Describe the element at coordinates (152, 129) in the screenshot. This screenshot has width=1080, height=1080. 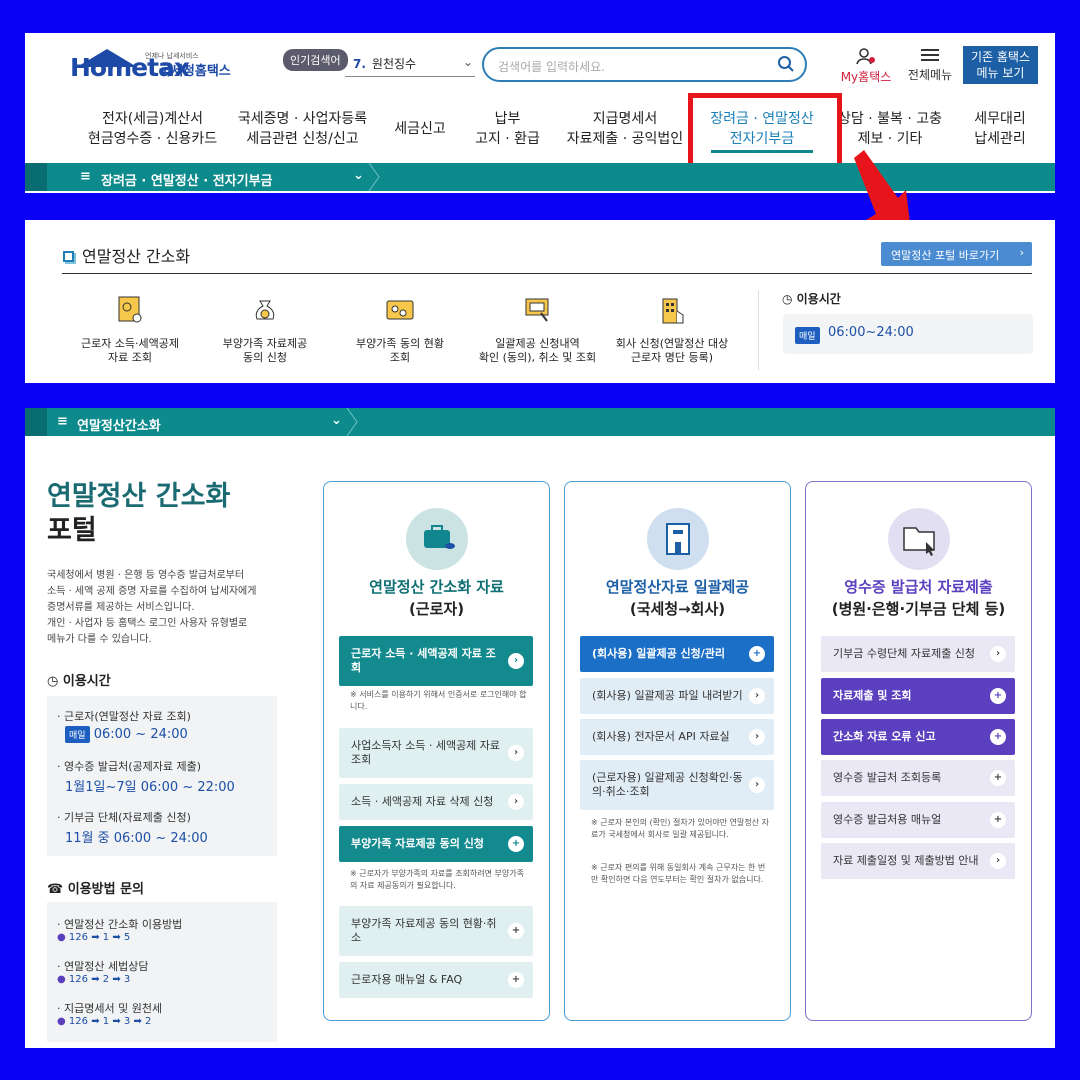
I see `nav-e-invoice: 전자(세금)계산서 현금영수증 · 신용카드` at that location.